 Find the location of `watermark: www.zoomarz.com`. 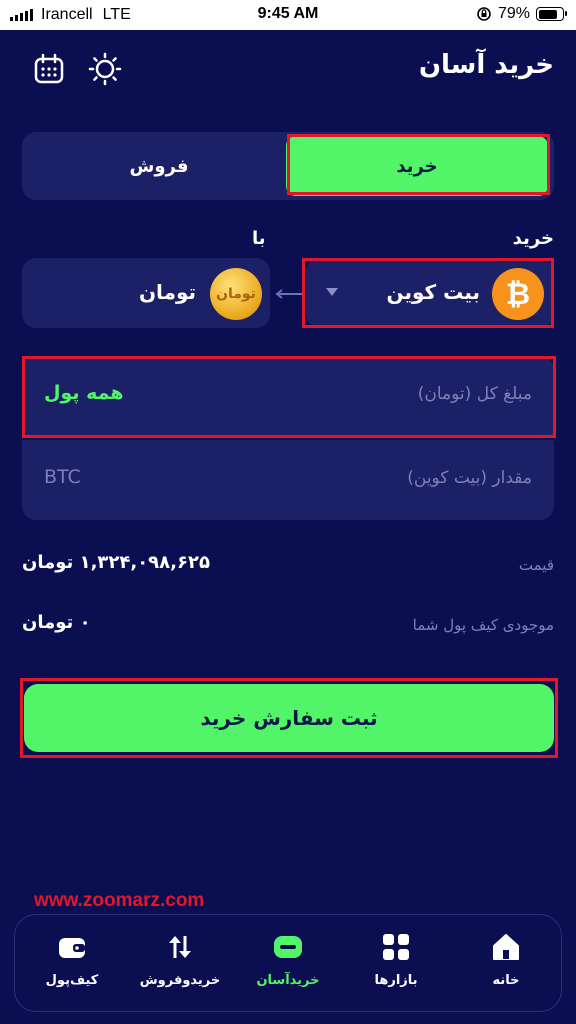

watermark: www.zoomarz.com is located at coordinates (119, 900).